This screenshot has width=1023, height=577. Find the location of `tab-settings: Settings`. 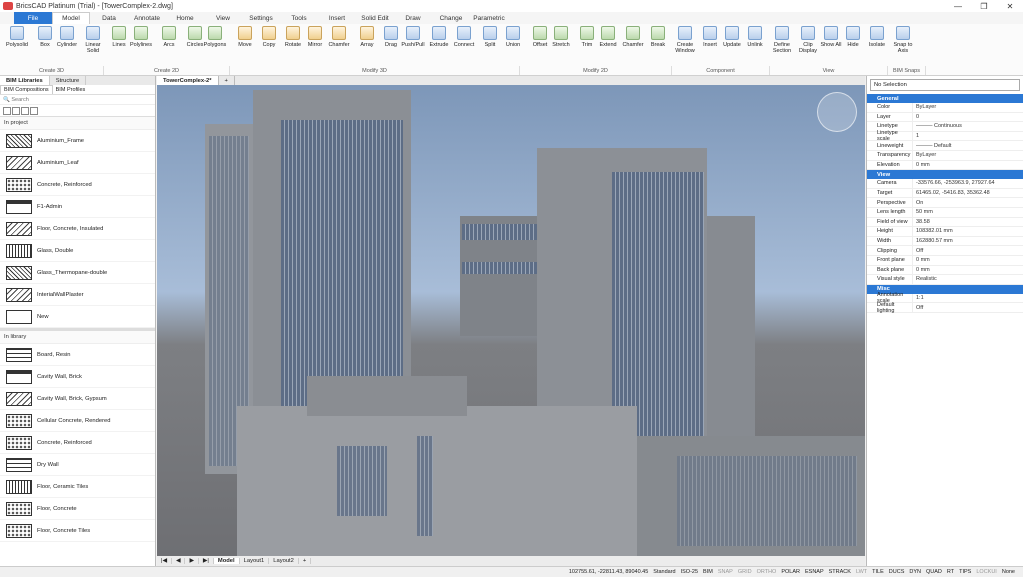

tab-settings: Settings is located at coordinates (261, 18).